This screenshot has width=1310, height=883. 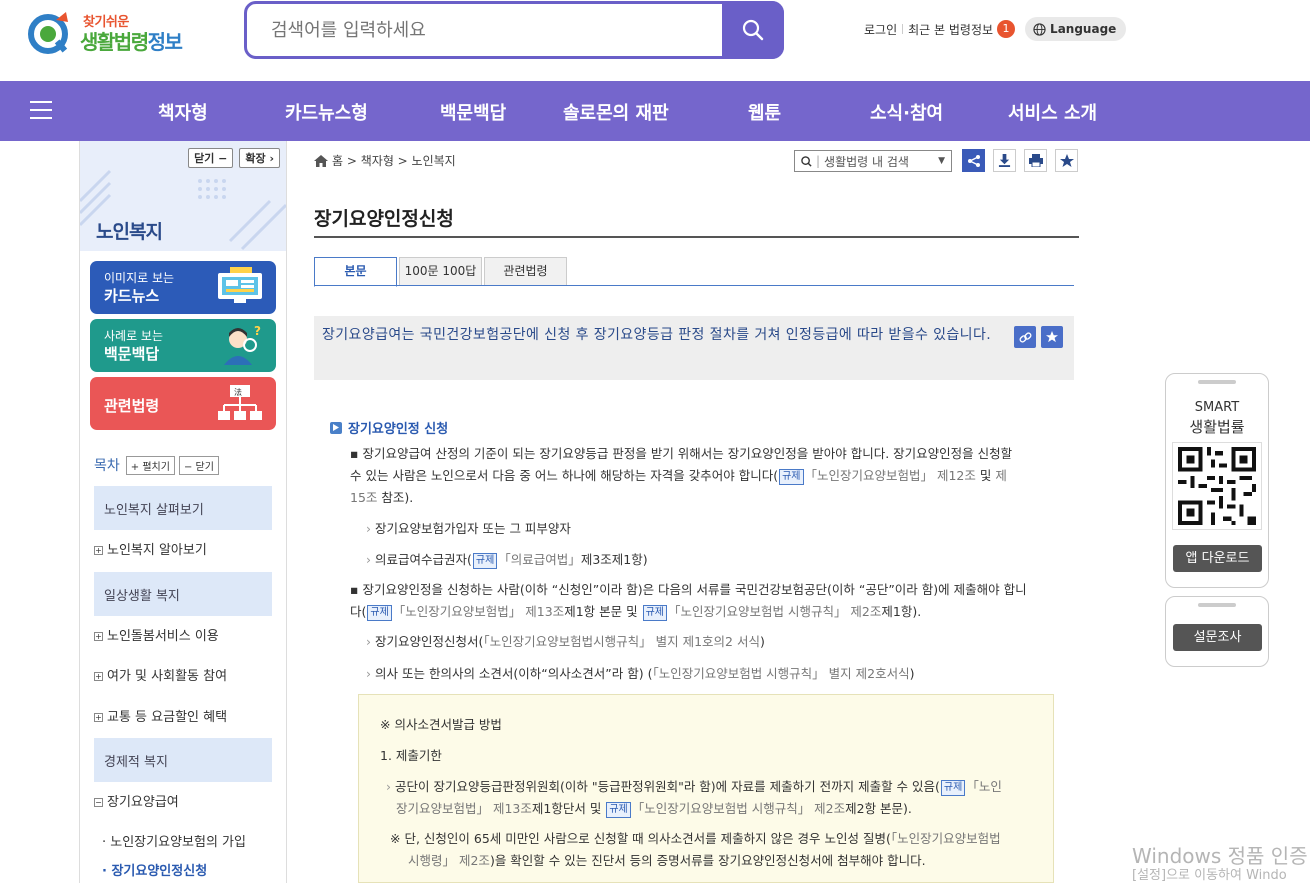 I want to click on law-link: 「노인장기요양보험법」 제12조, so click(x=890, y=475).